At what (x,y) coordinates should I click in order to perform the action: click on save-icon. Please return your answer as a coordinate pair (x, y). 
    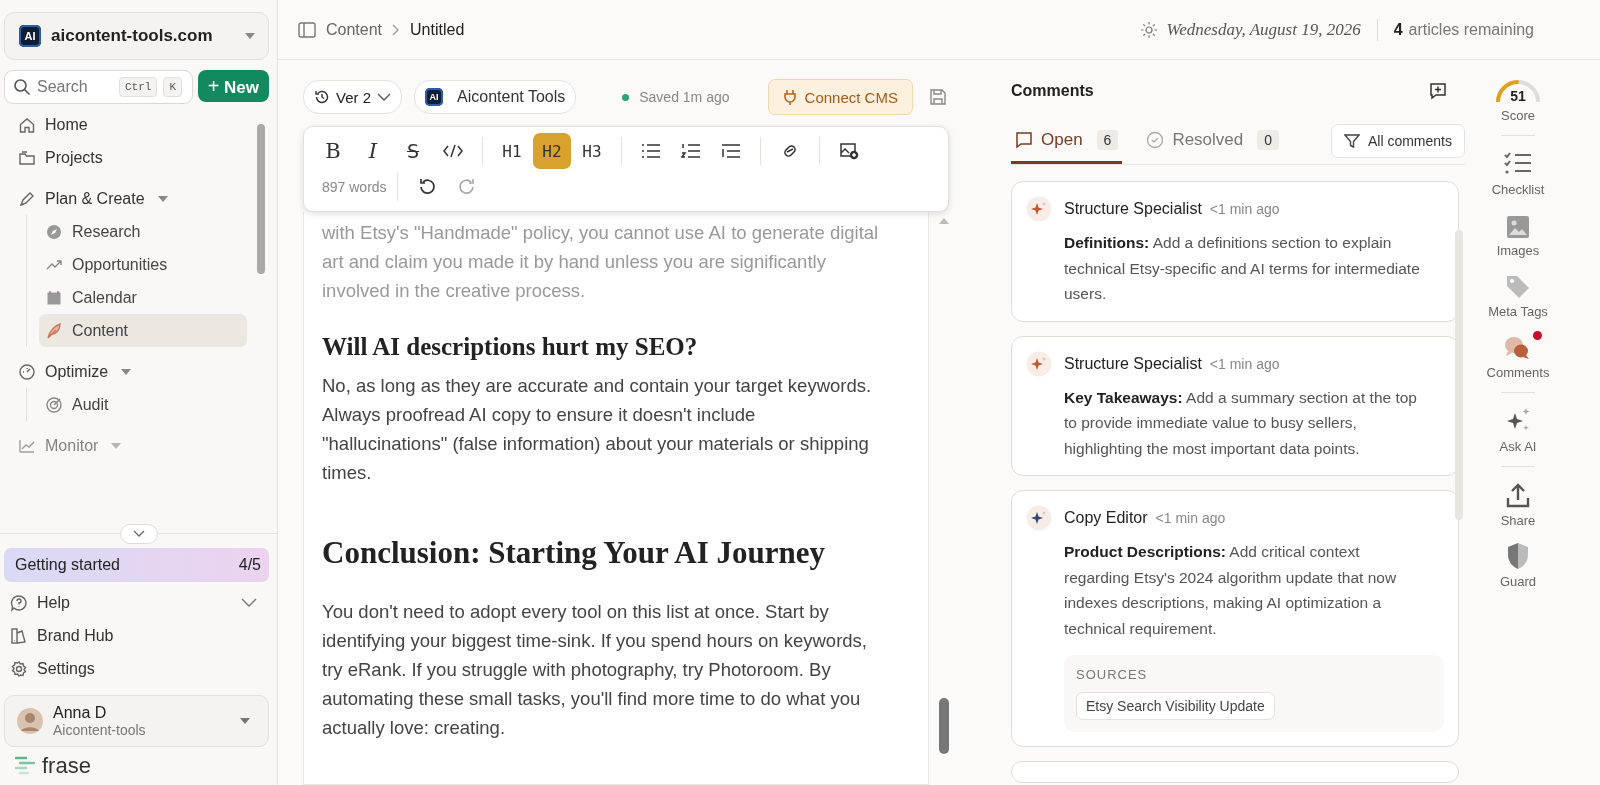
    Looking at the image, I should click on (937, 97).